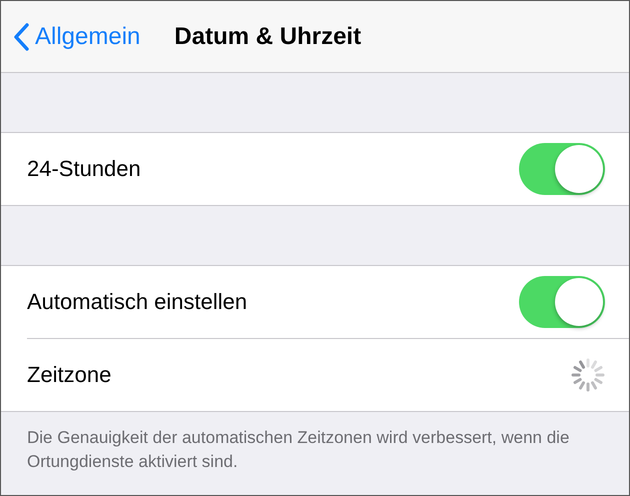 The image size is (630, 496). What do you see at coordinates (298, 450) in the screenshot?
I see `footer-note: Die Genauigkeit der automatischen Zeitzonen wird verbessert, wenn die Ortungdienste aktiviert sind.` at bounding box center [298, 450].